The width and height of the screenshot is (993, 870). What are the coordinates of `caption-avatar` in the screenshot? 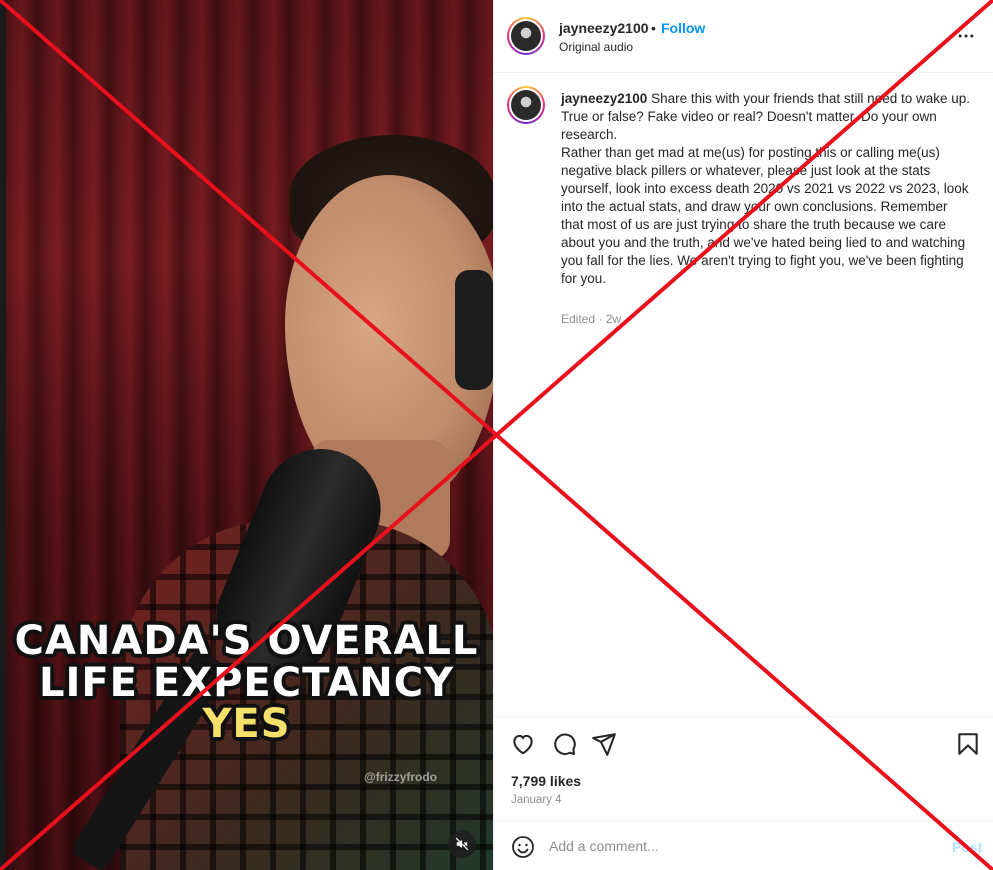 It's located at (526, 105).